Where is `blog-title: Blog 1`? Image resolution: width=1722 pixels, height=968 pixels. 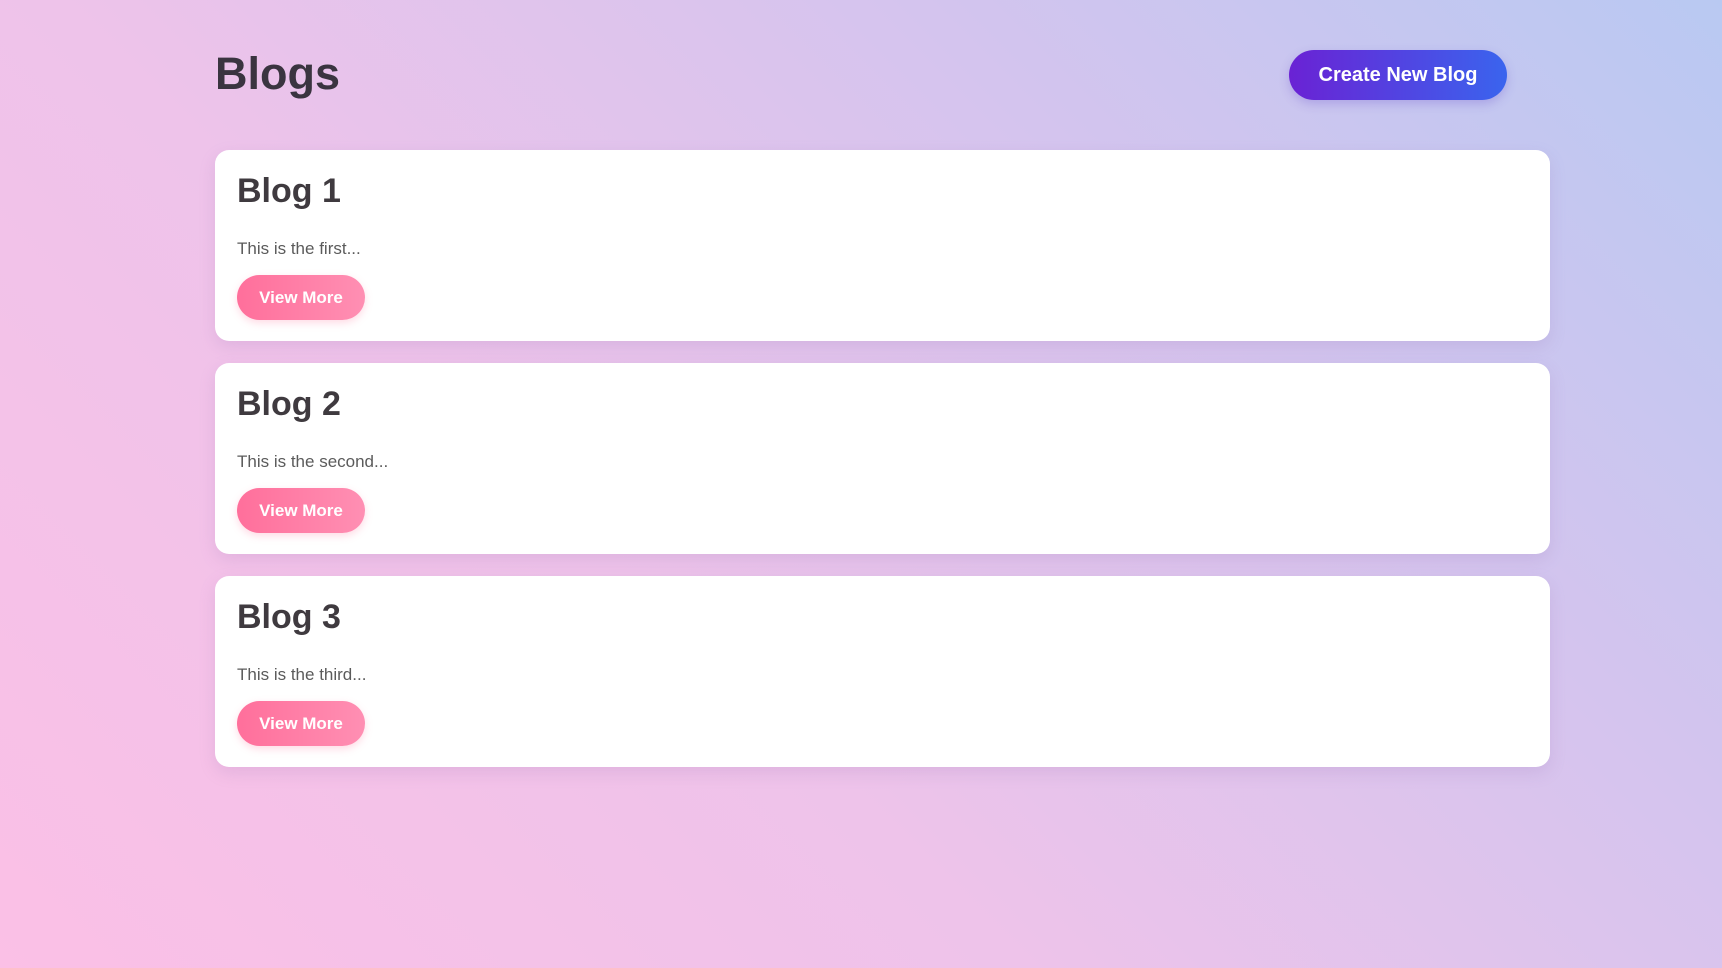
blog-title: Blog 1 is located at coordinates (289, 191).